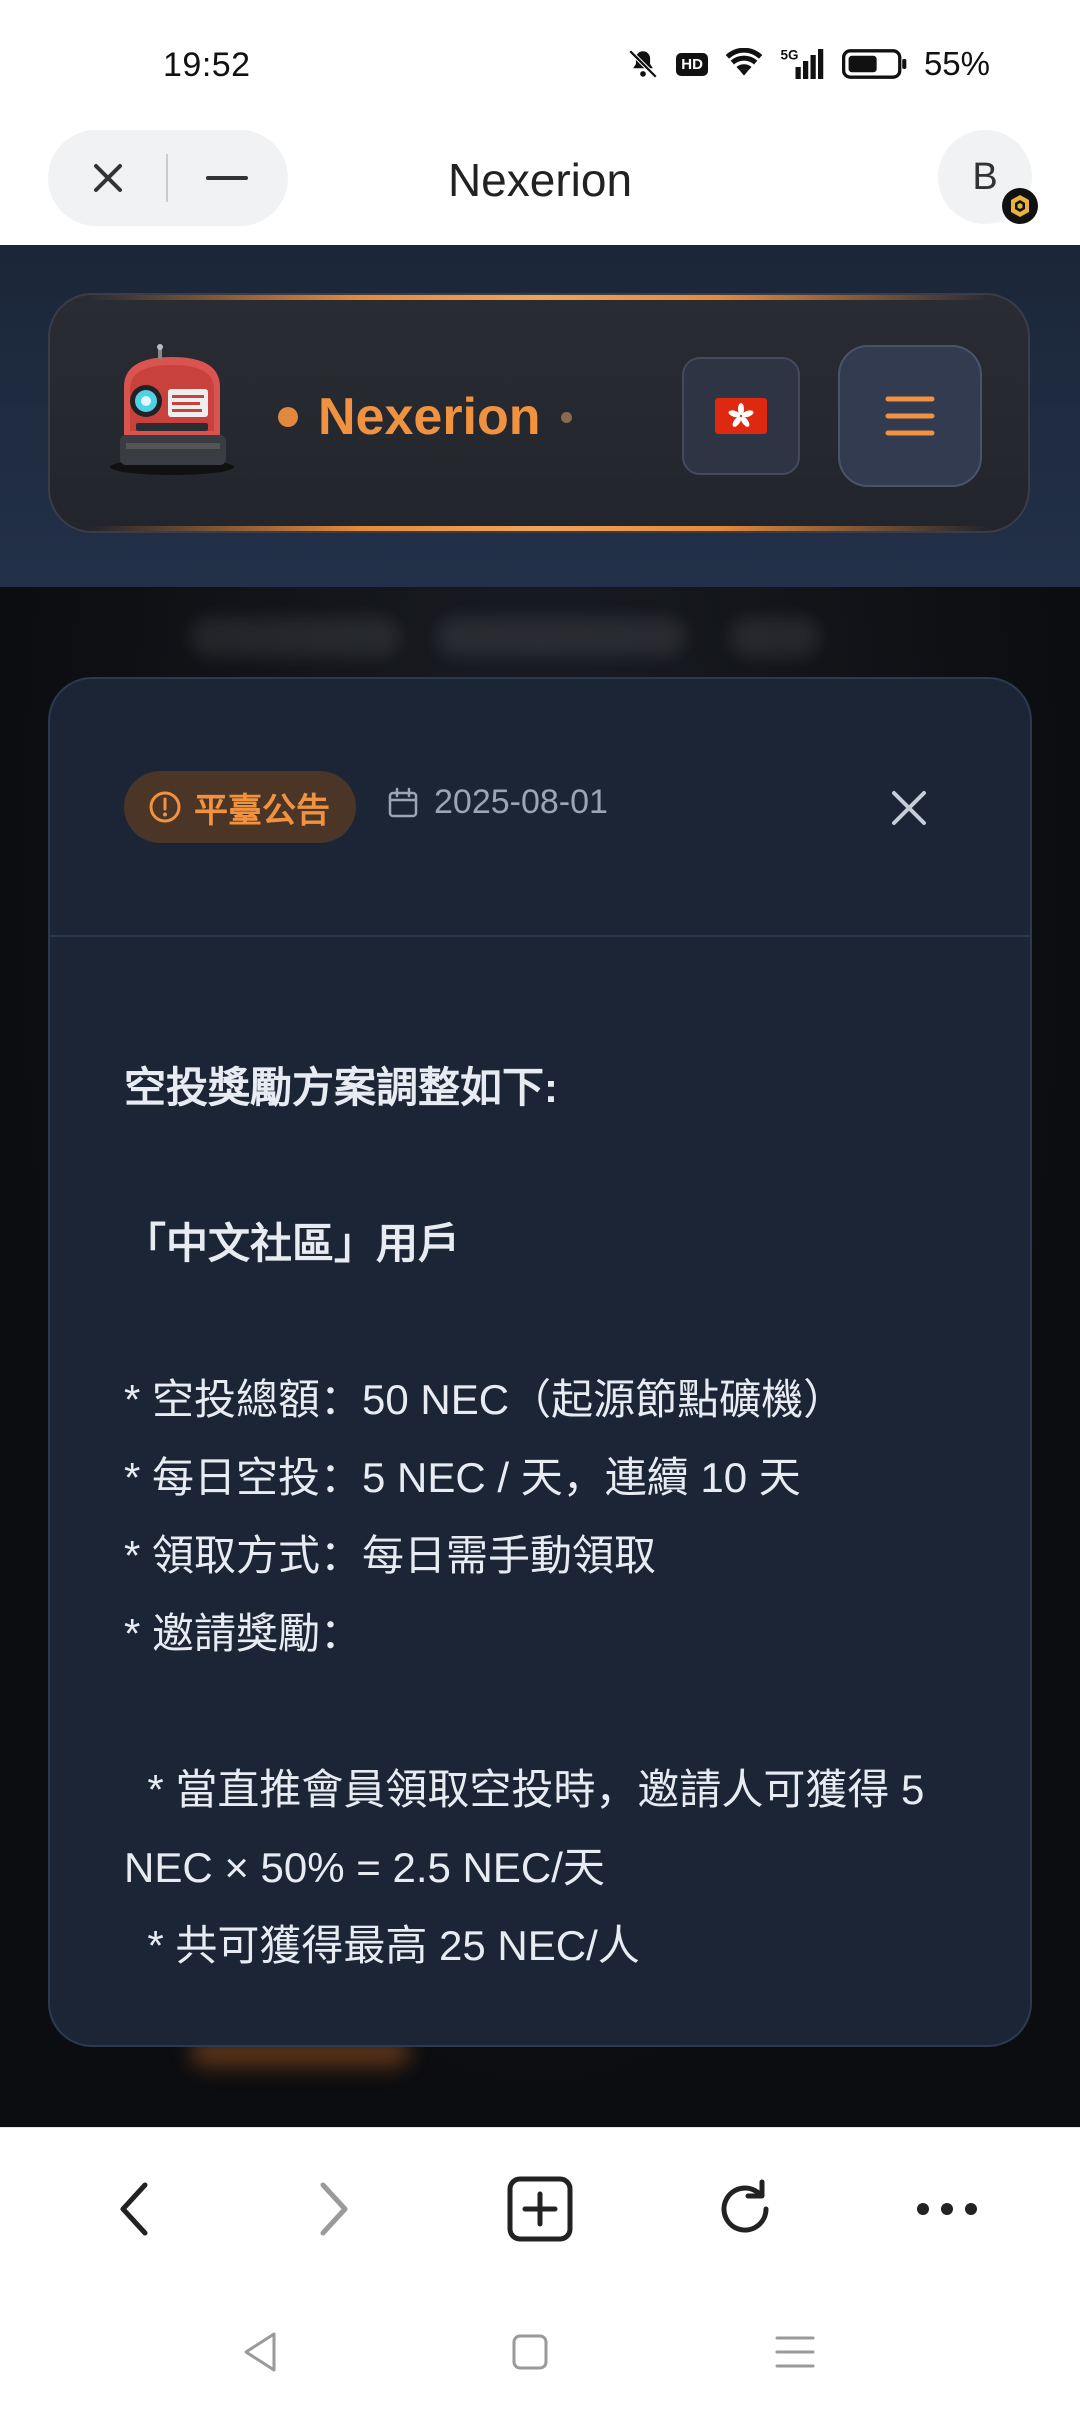 The image size is (1080, 2412). What do you see at coordinates (540, 180) in the screenshot?
I see `browser-page-title: Nexerion` at bounding box center [540, 180].